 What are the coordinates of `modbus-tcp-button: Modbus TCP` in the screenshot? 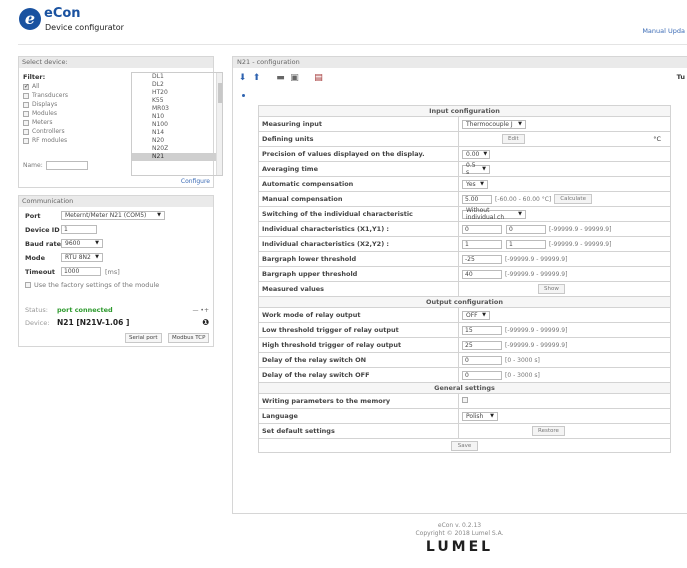 It's located at (189, 338).